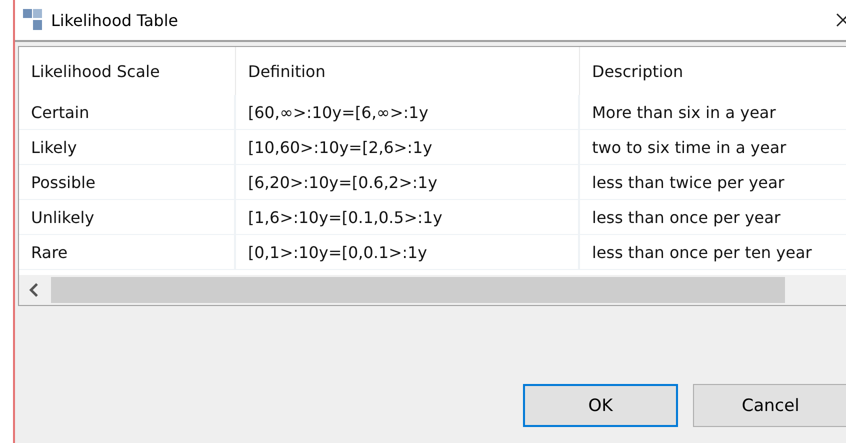 The height and width of the screenshot is (443, 846). I want to click on table-cell: [6,20>:10y=[0.6,2>:1y, so click(408, 182).